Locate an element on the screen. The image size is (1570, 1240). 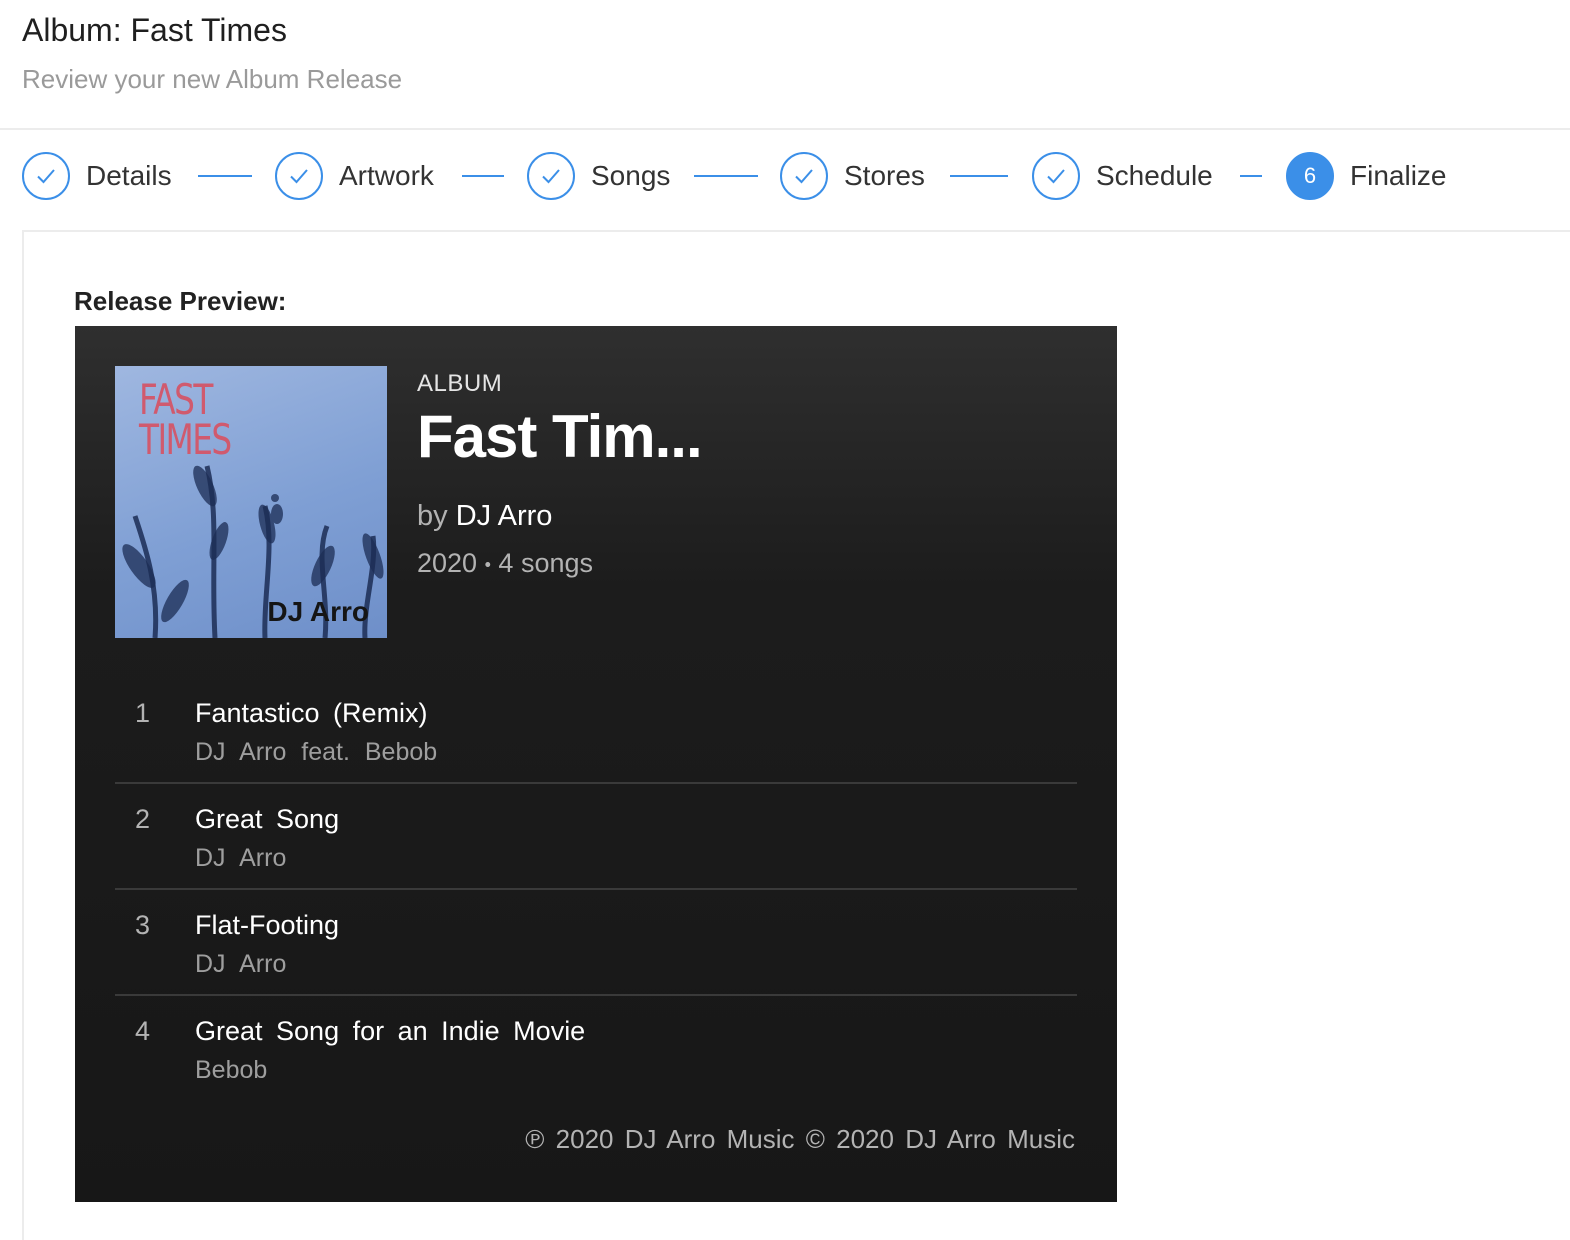
album-artist-line: by DJ Arro is located at coordinates (485, 516).